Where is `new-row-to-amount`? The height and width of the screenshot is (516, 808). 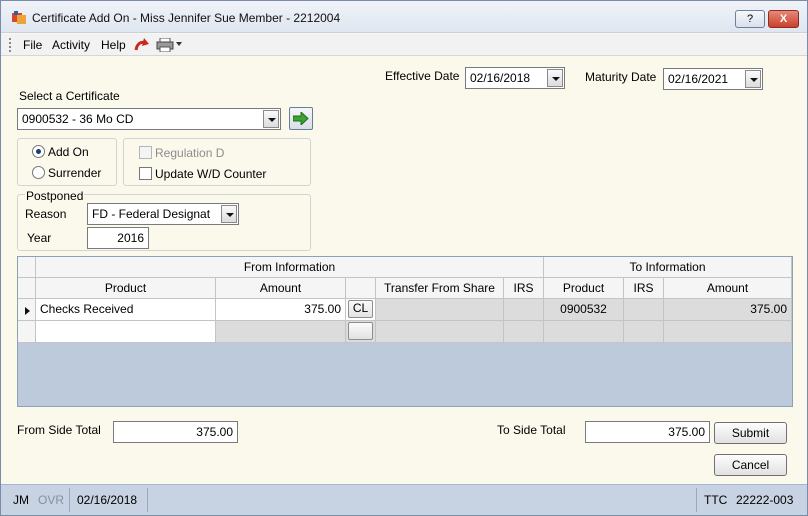 new-row-to-amount is located at coordinates (728, 332).